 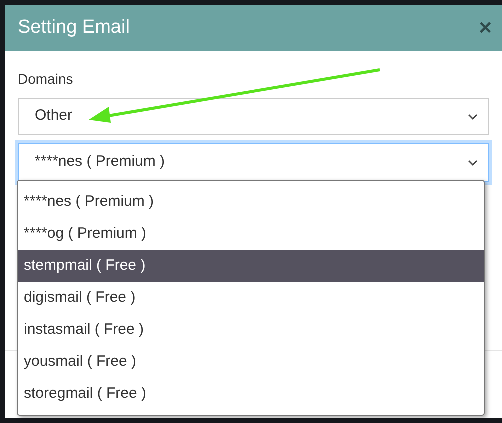 I want to click on dropdown-option: ****og ( Premium ), so click(x=251, y=234).